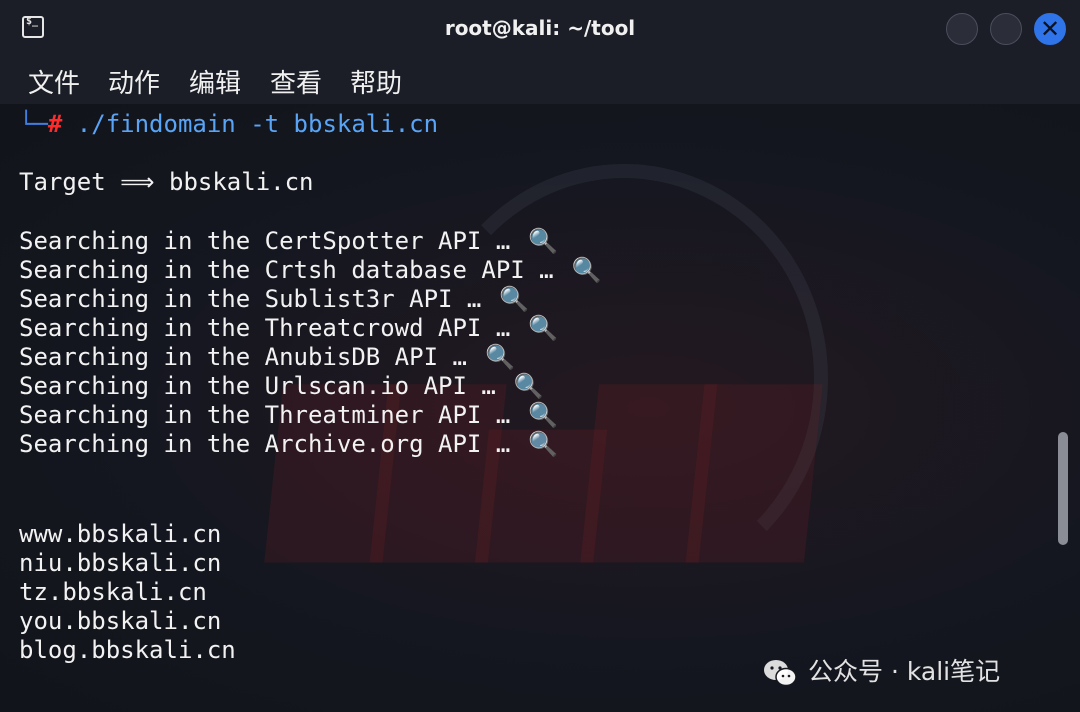  What do you see at coordinates (55, 124) in the screenshot?
I see `prompt-hash: #` at bounding box center [55, 124].